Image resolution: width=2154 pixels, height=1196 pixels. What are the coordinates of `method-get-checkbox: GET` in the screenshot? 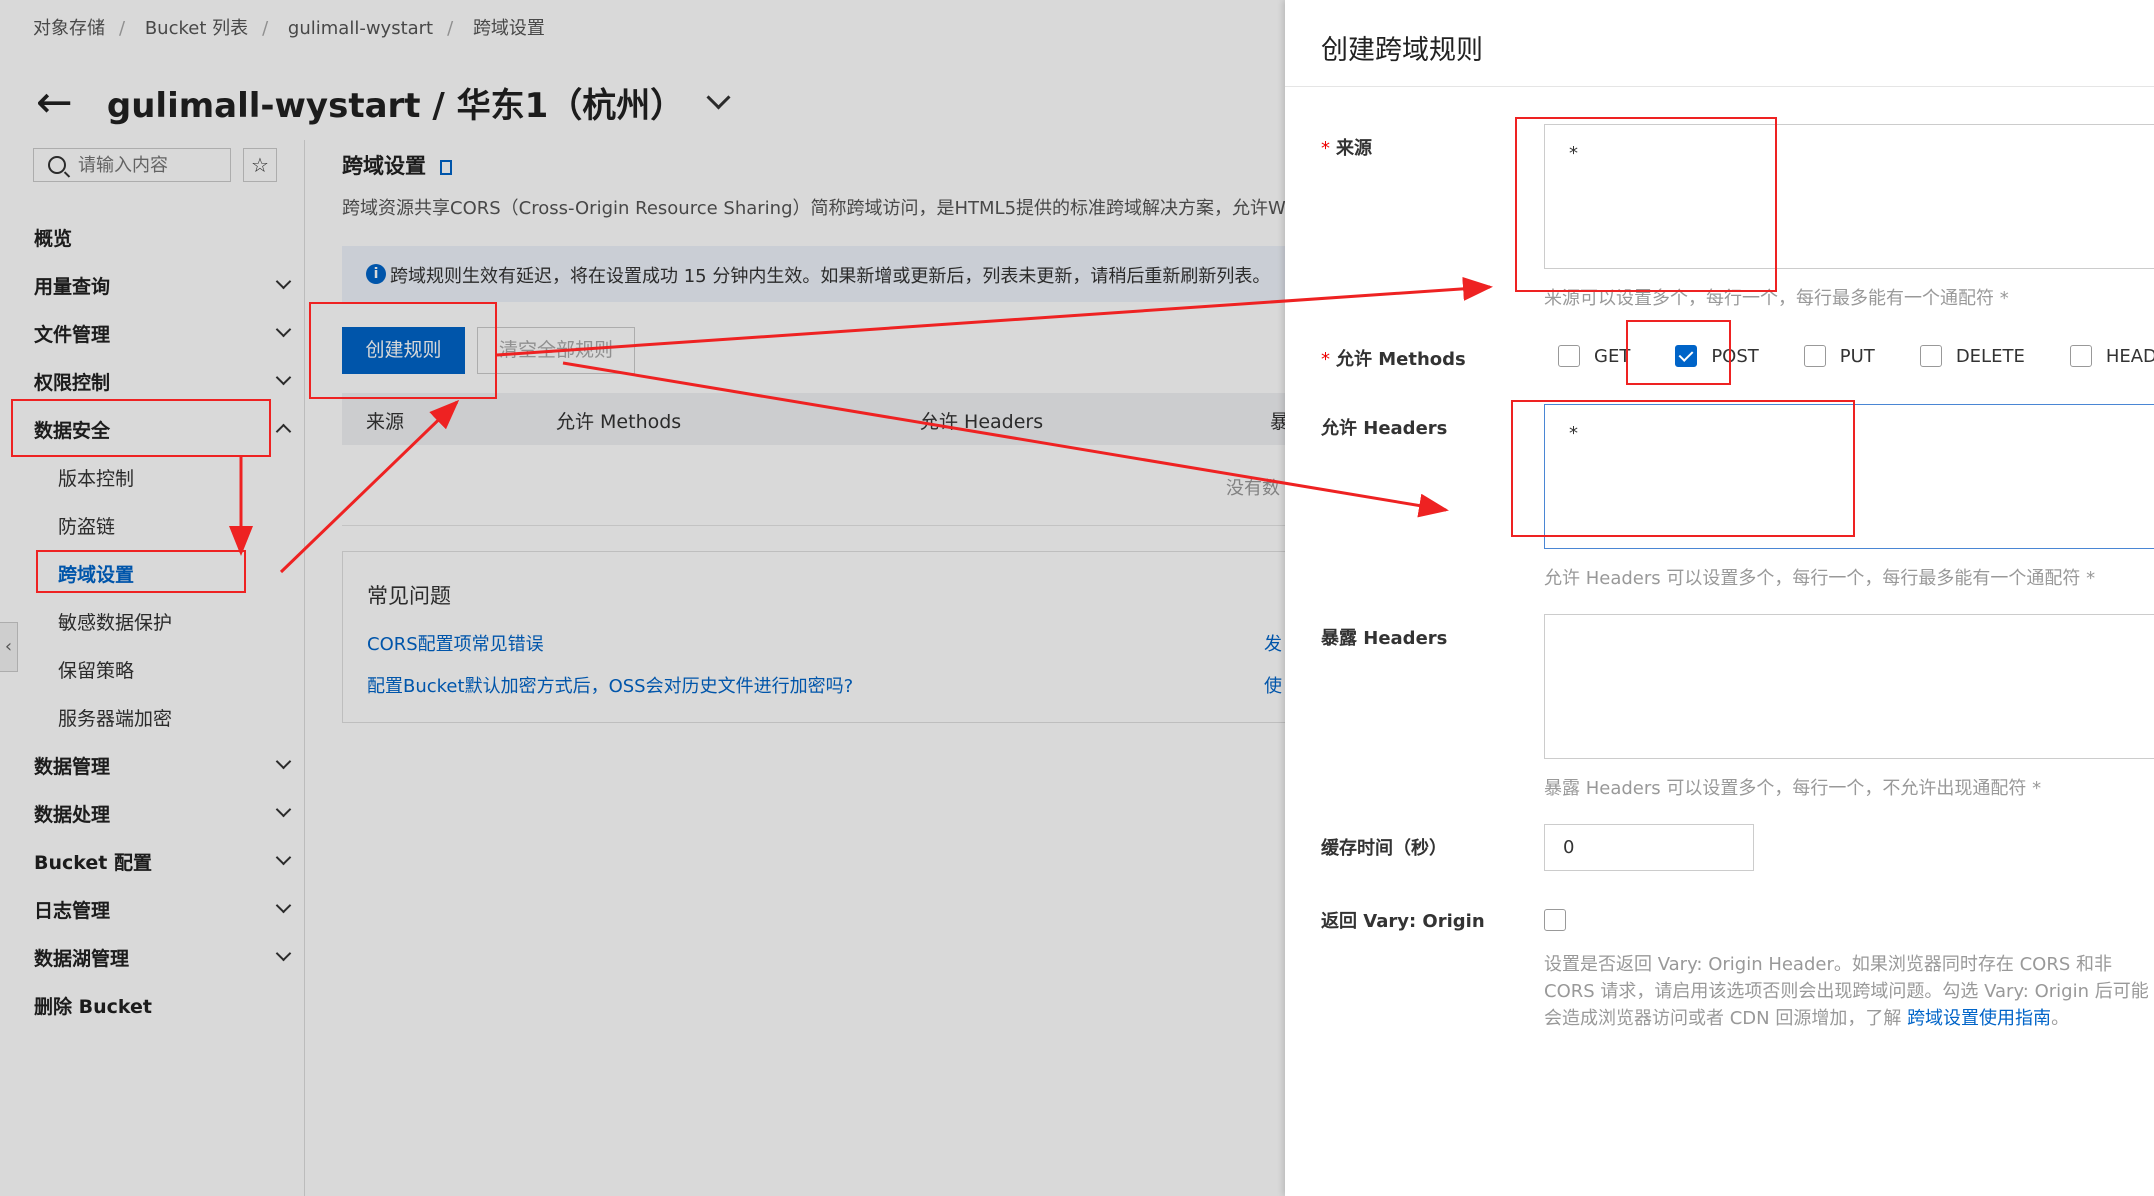 It's located at (1587, 356).